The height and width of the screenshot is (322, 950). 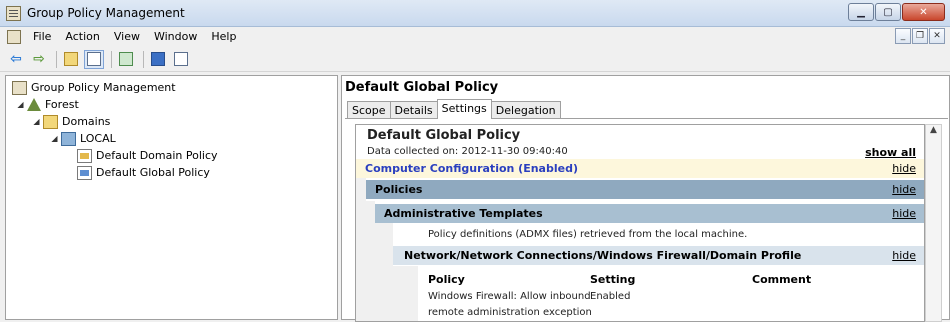 I want to click on tree-node-domains: ◢ Domains, so click(x=173, y=121).